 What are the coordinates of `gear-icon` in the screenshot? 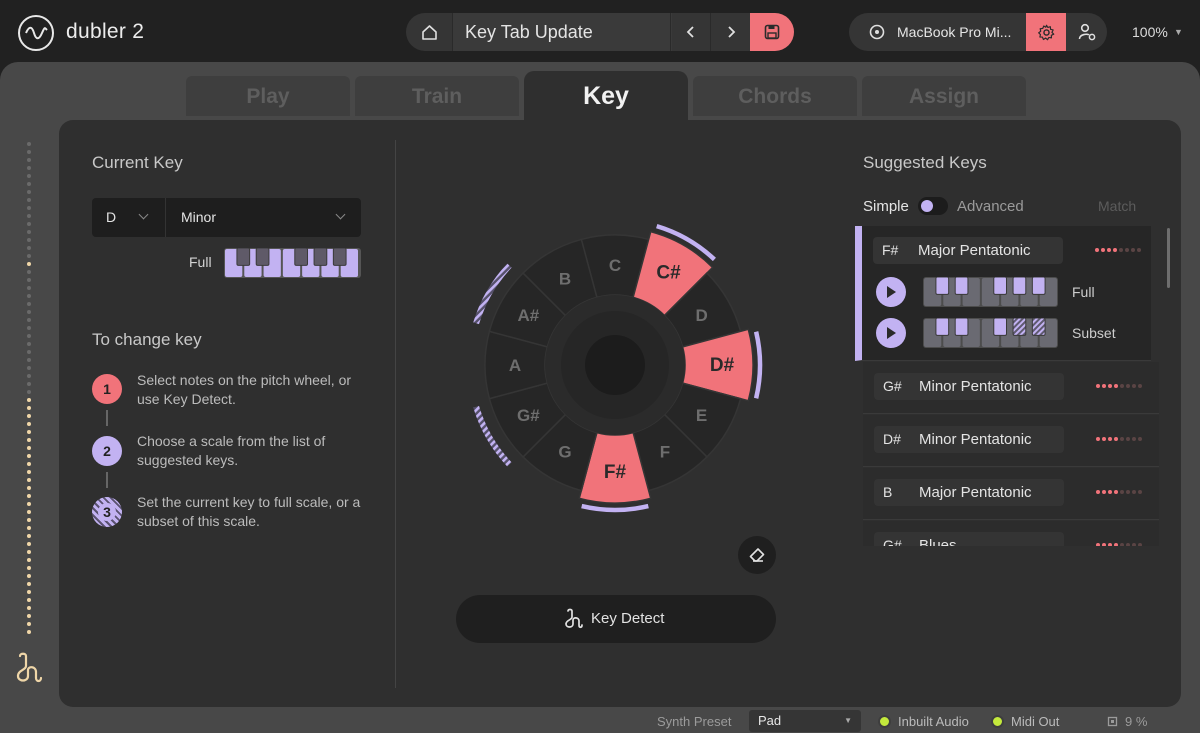 It's located at (1045, 32).